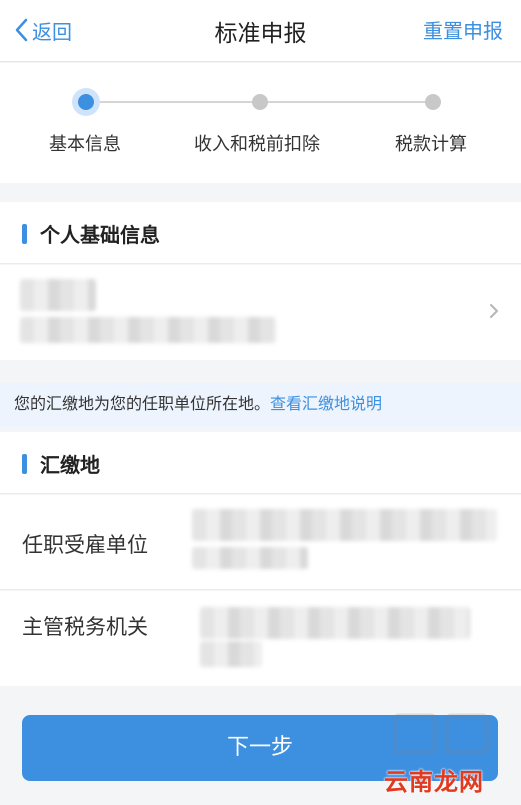 The image size is (521, 805). Describe the element at coordinates (260, 542) in the screenshot. I see `employer-row: 任职受雇单位` at that location.